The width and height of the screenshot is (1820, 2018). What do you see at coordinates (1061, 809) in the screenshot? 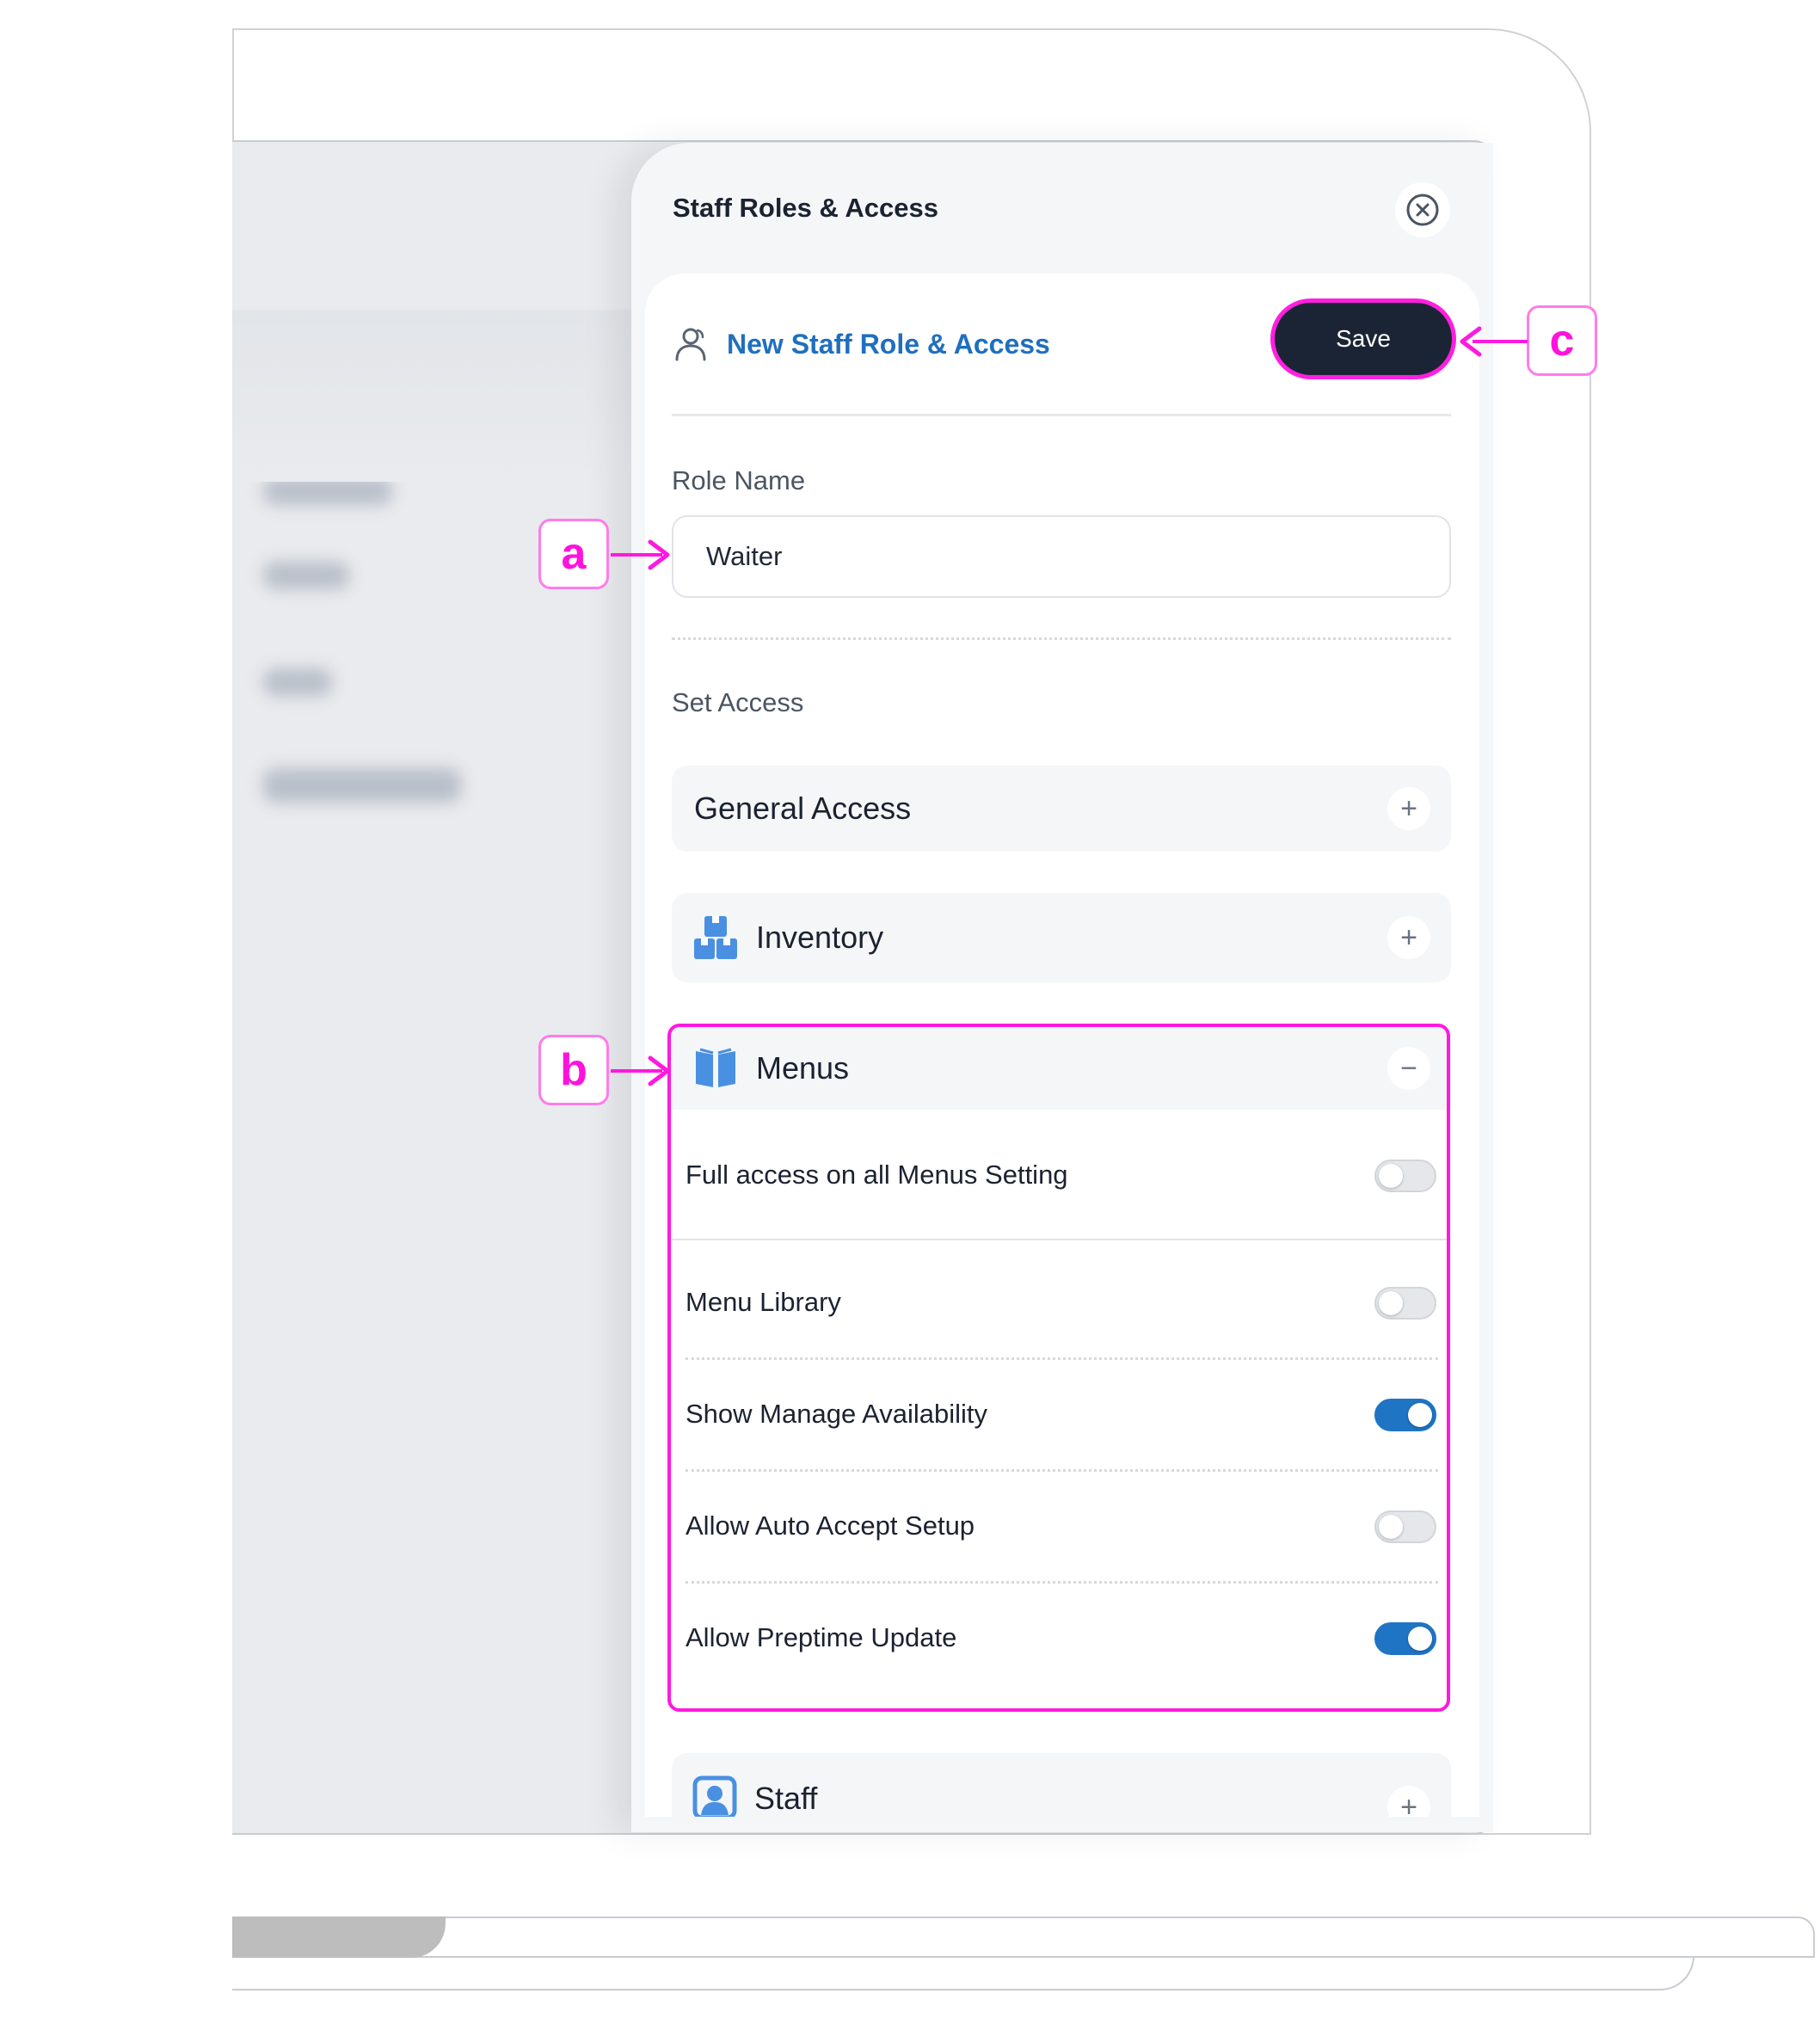
I see `accordion-general-access: General Access +` at bounding box center [1061, 809].